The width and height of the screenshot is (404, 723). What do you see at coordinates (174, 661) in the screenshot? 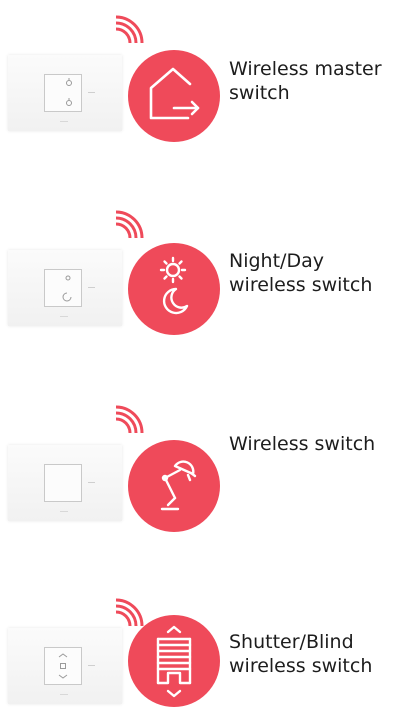
I see `shutter-icon` at bounding box center [174, 661].